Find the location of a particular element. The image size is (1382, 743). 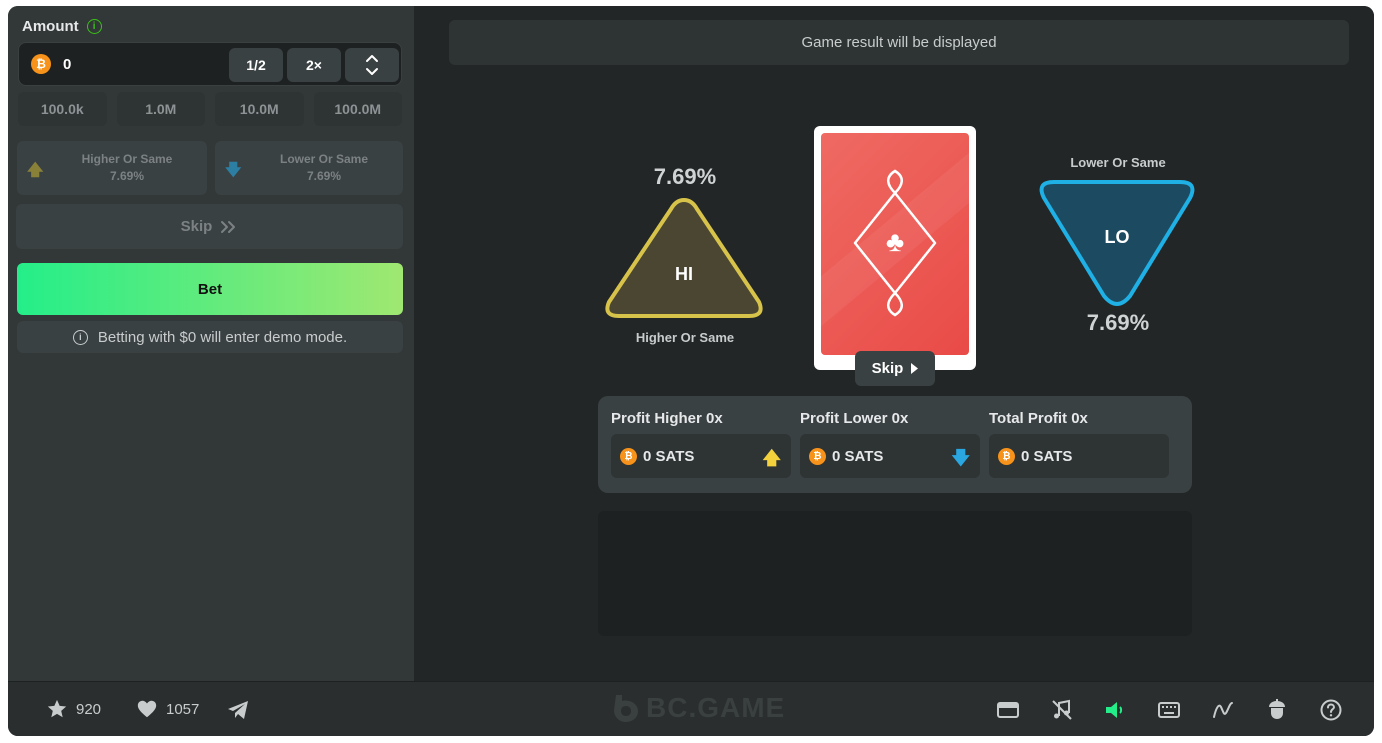

profit-lower: Profit Lower 0x ₿ 0 SATS 🡇 is located at coordinates (890, 444).